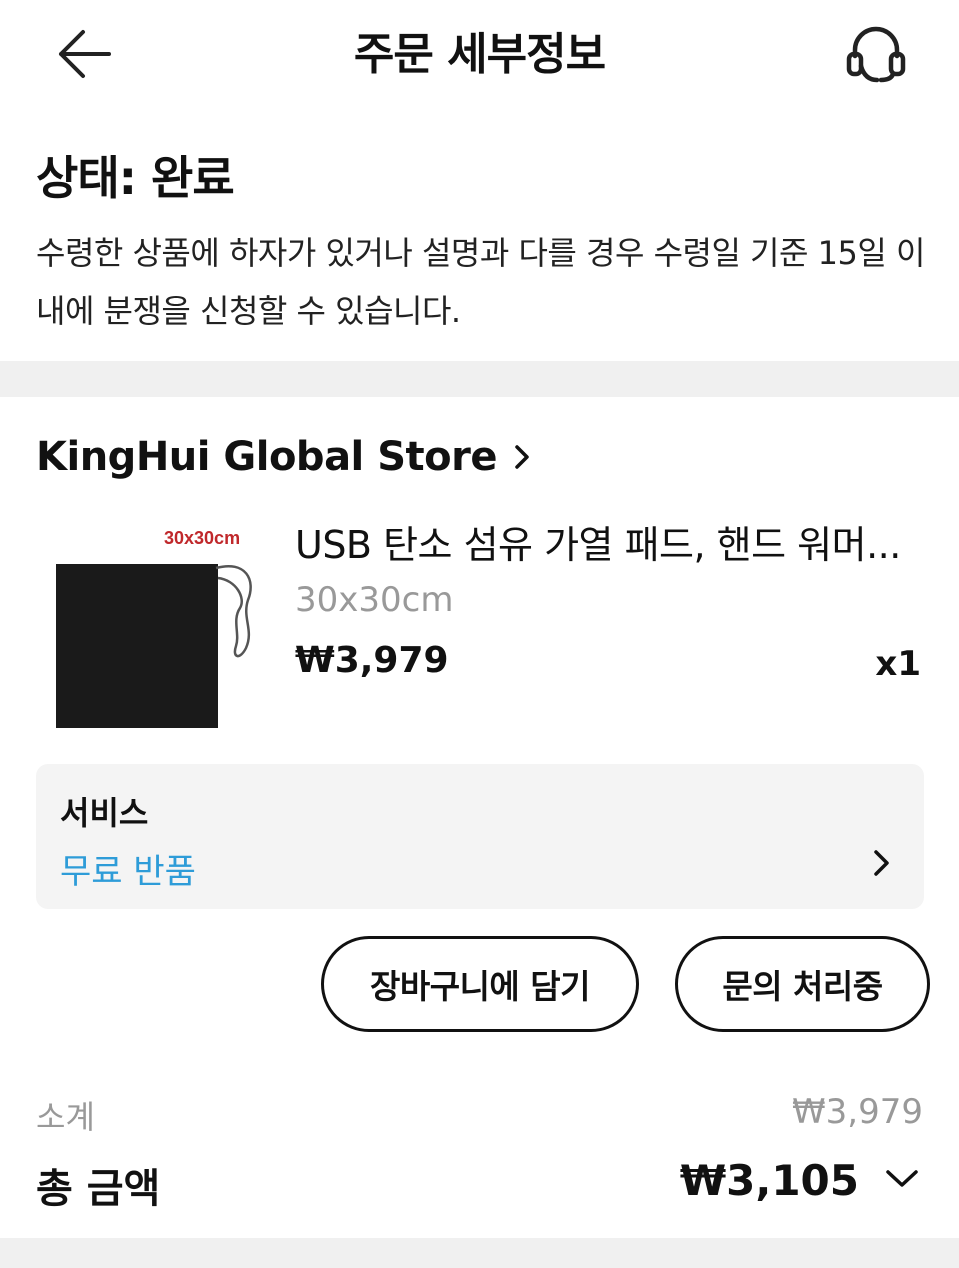 The height and width of the screenshot is (1268, 959). What do you see at coordinates (480, 984) in the screenshot?
I see `add-to-cart-button: 장바구니에 담기` at bounding box center [480, 984].